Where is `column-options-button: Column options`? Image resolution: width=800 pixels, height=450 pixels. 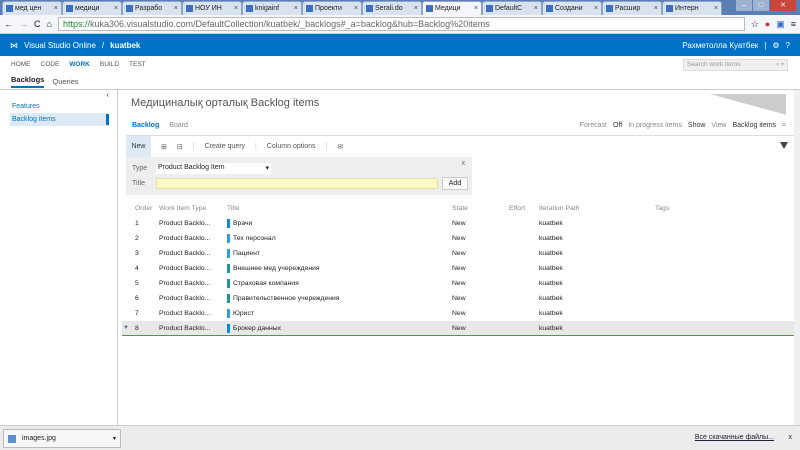 column-options-button: Column options is located at coordinates (291, 146).